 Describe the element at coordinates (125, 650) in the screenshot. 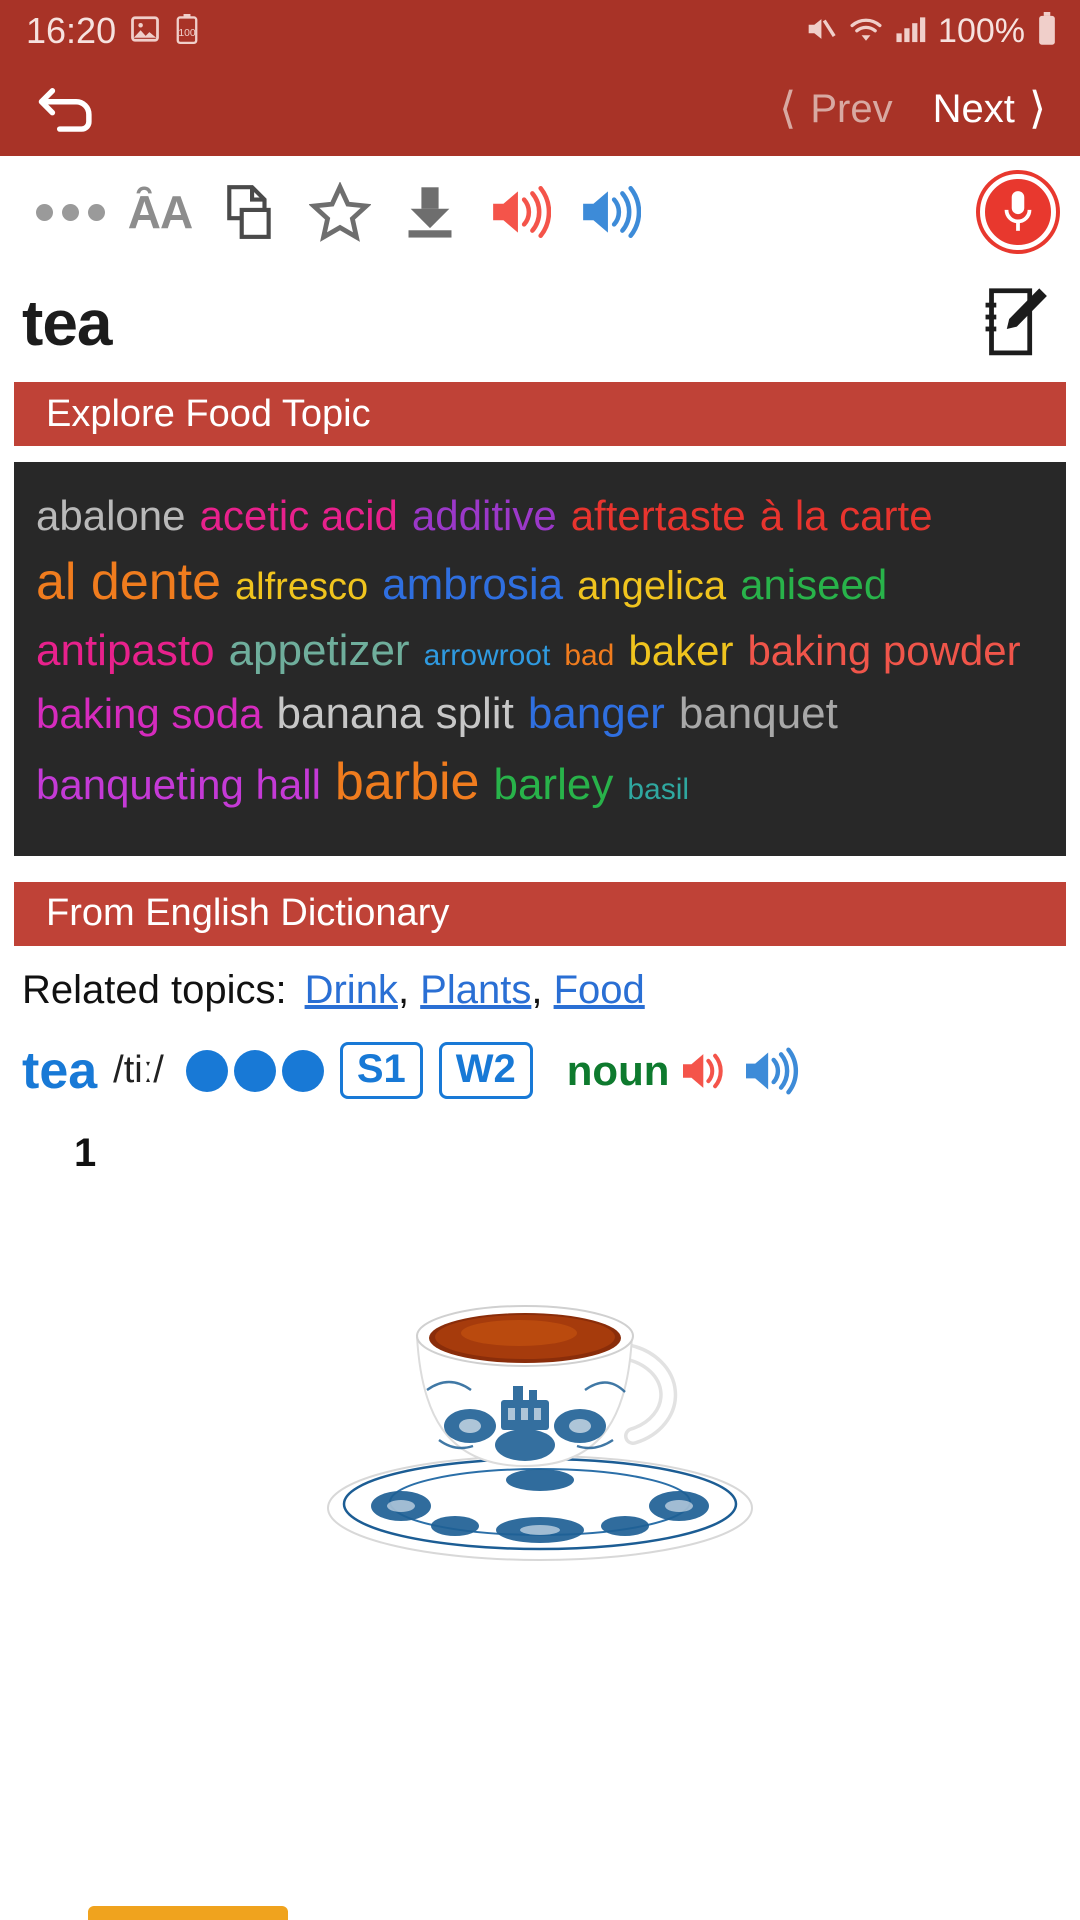

I see `word-cloud-term: antipasto` at that location.